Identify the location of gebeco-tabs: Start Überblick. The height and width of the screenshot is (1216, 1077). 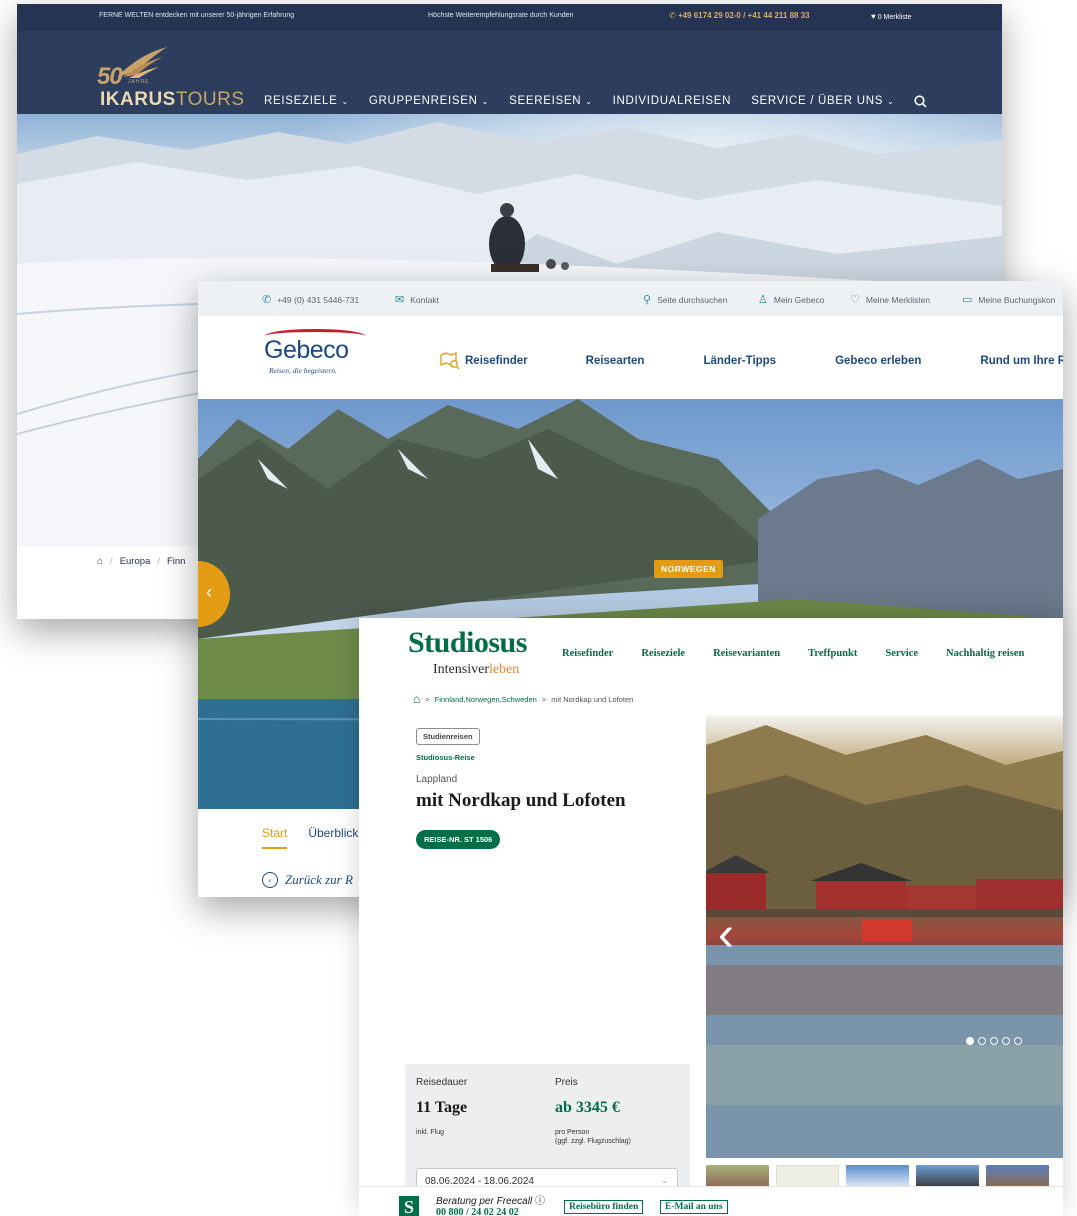
(310, 837).